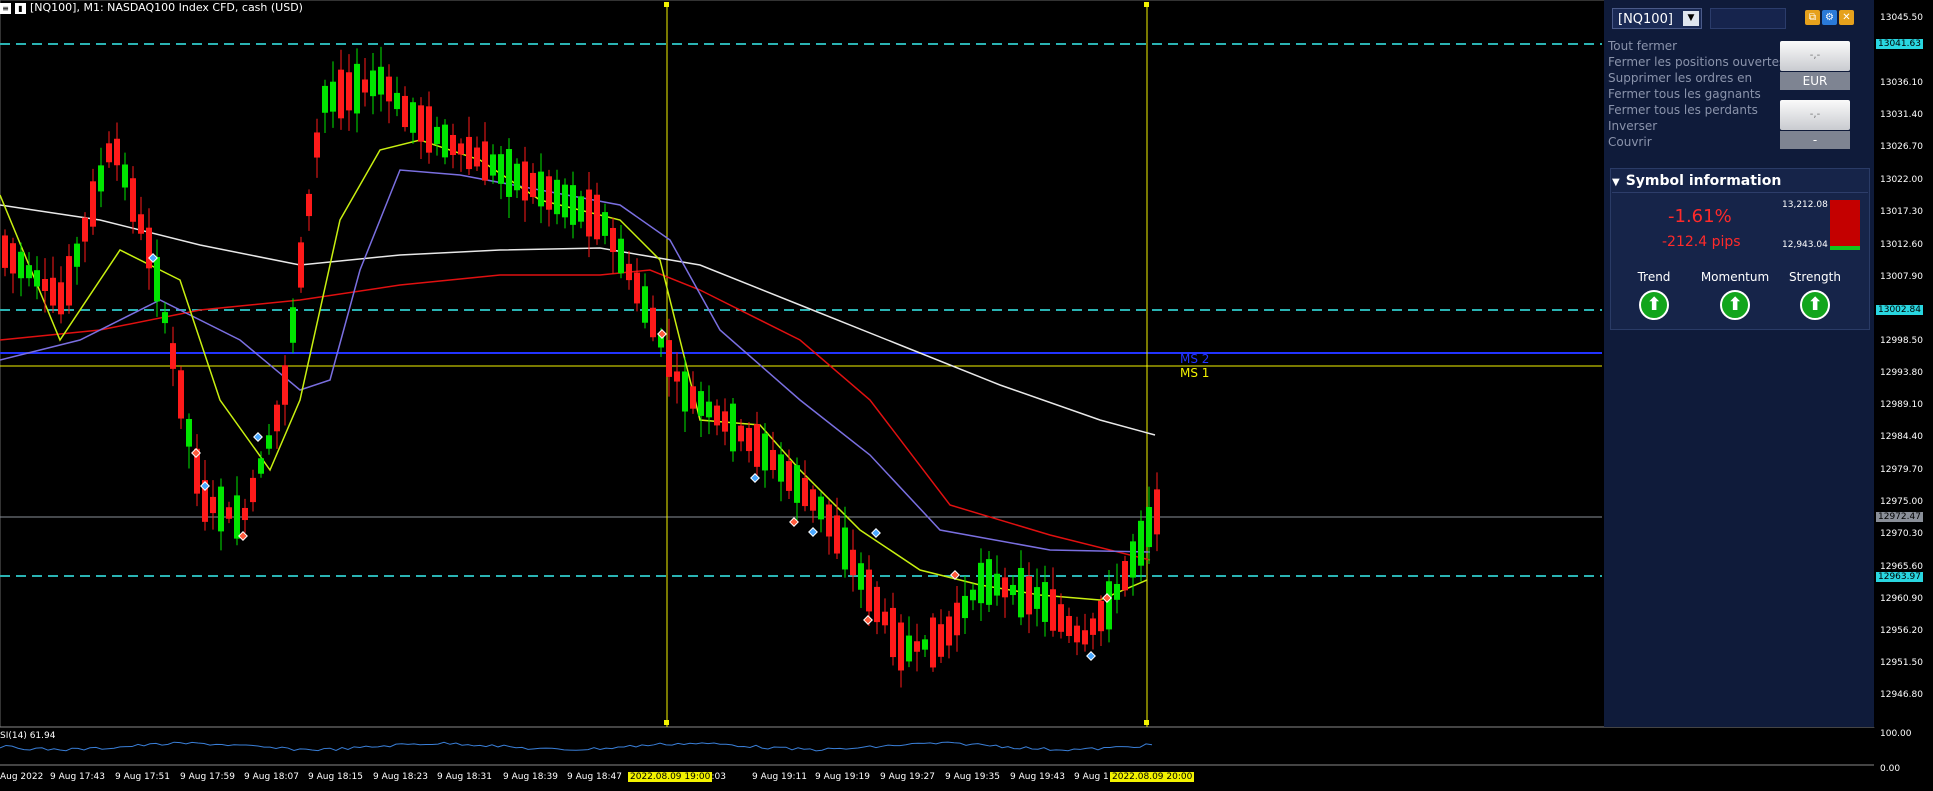  Describe the element at coordinates (1735, 305) in the screenshot. I see `momentum-arrow-up-icon: ⬆` at that location.